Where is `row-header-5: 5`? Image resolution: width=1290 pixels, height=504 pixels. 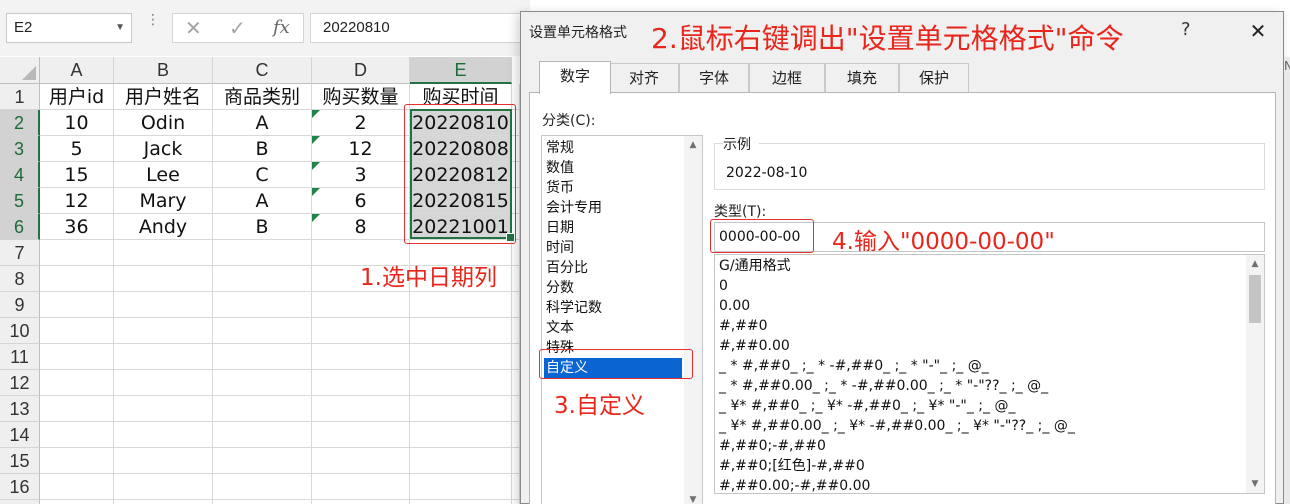 row-header-5: 5 is located at coordinates (20, 201).